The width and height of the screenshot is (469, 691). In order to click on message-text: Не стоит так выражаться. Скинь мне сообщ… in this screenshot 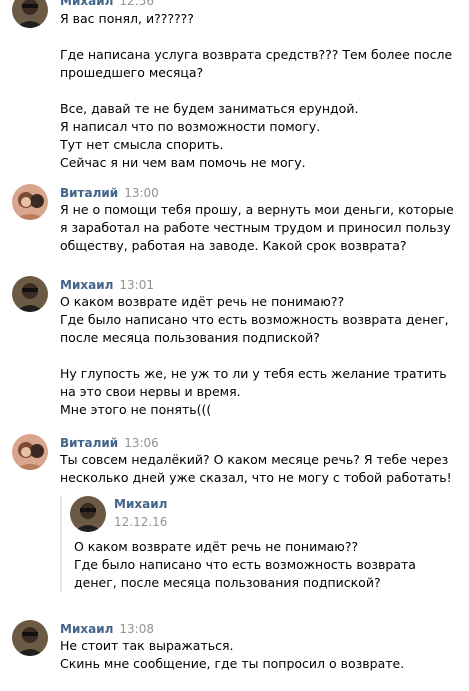, I will do `click(232, 654)`.